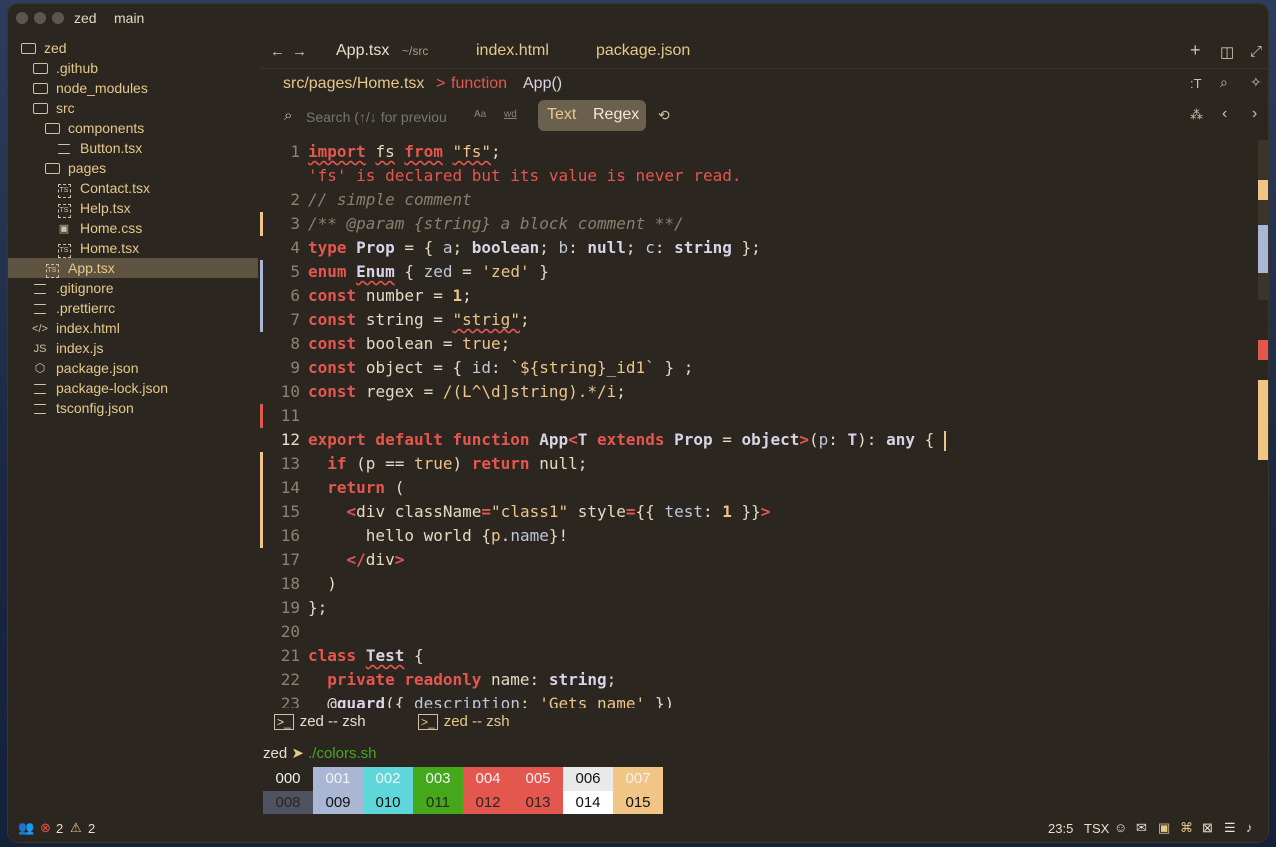  I want to click on chat-icon: ☰, so click(1230, 828).